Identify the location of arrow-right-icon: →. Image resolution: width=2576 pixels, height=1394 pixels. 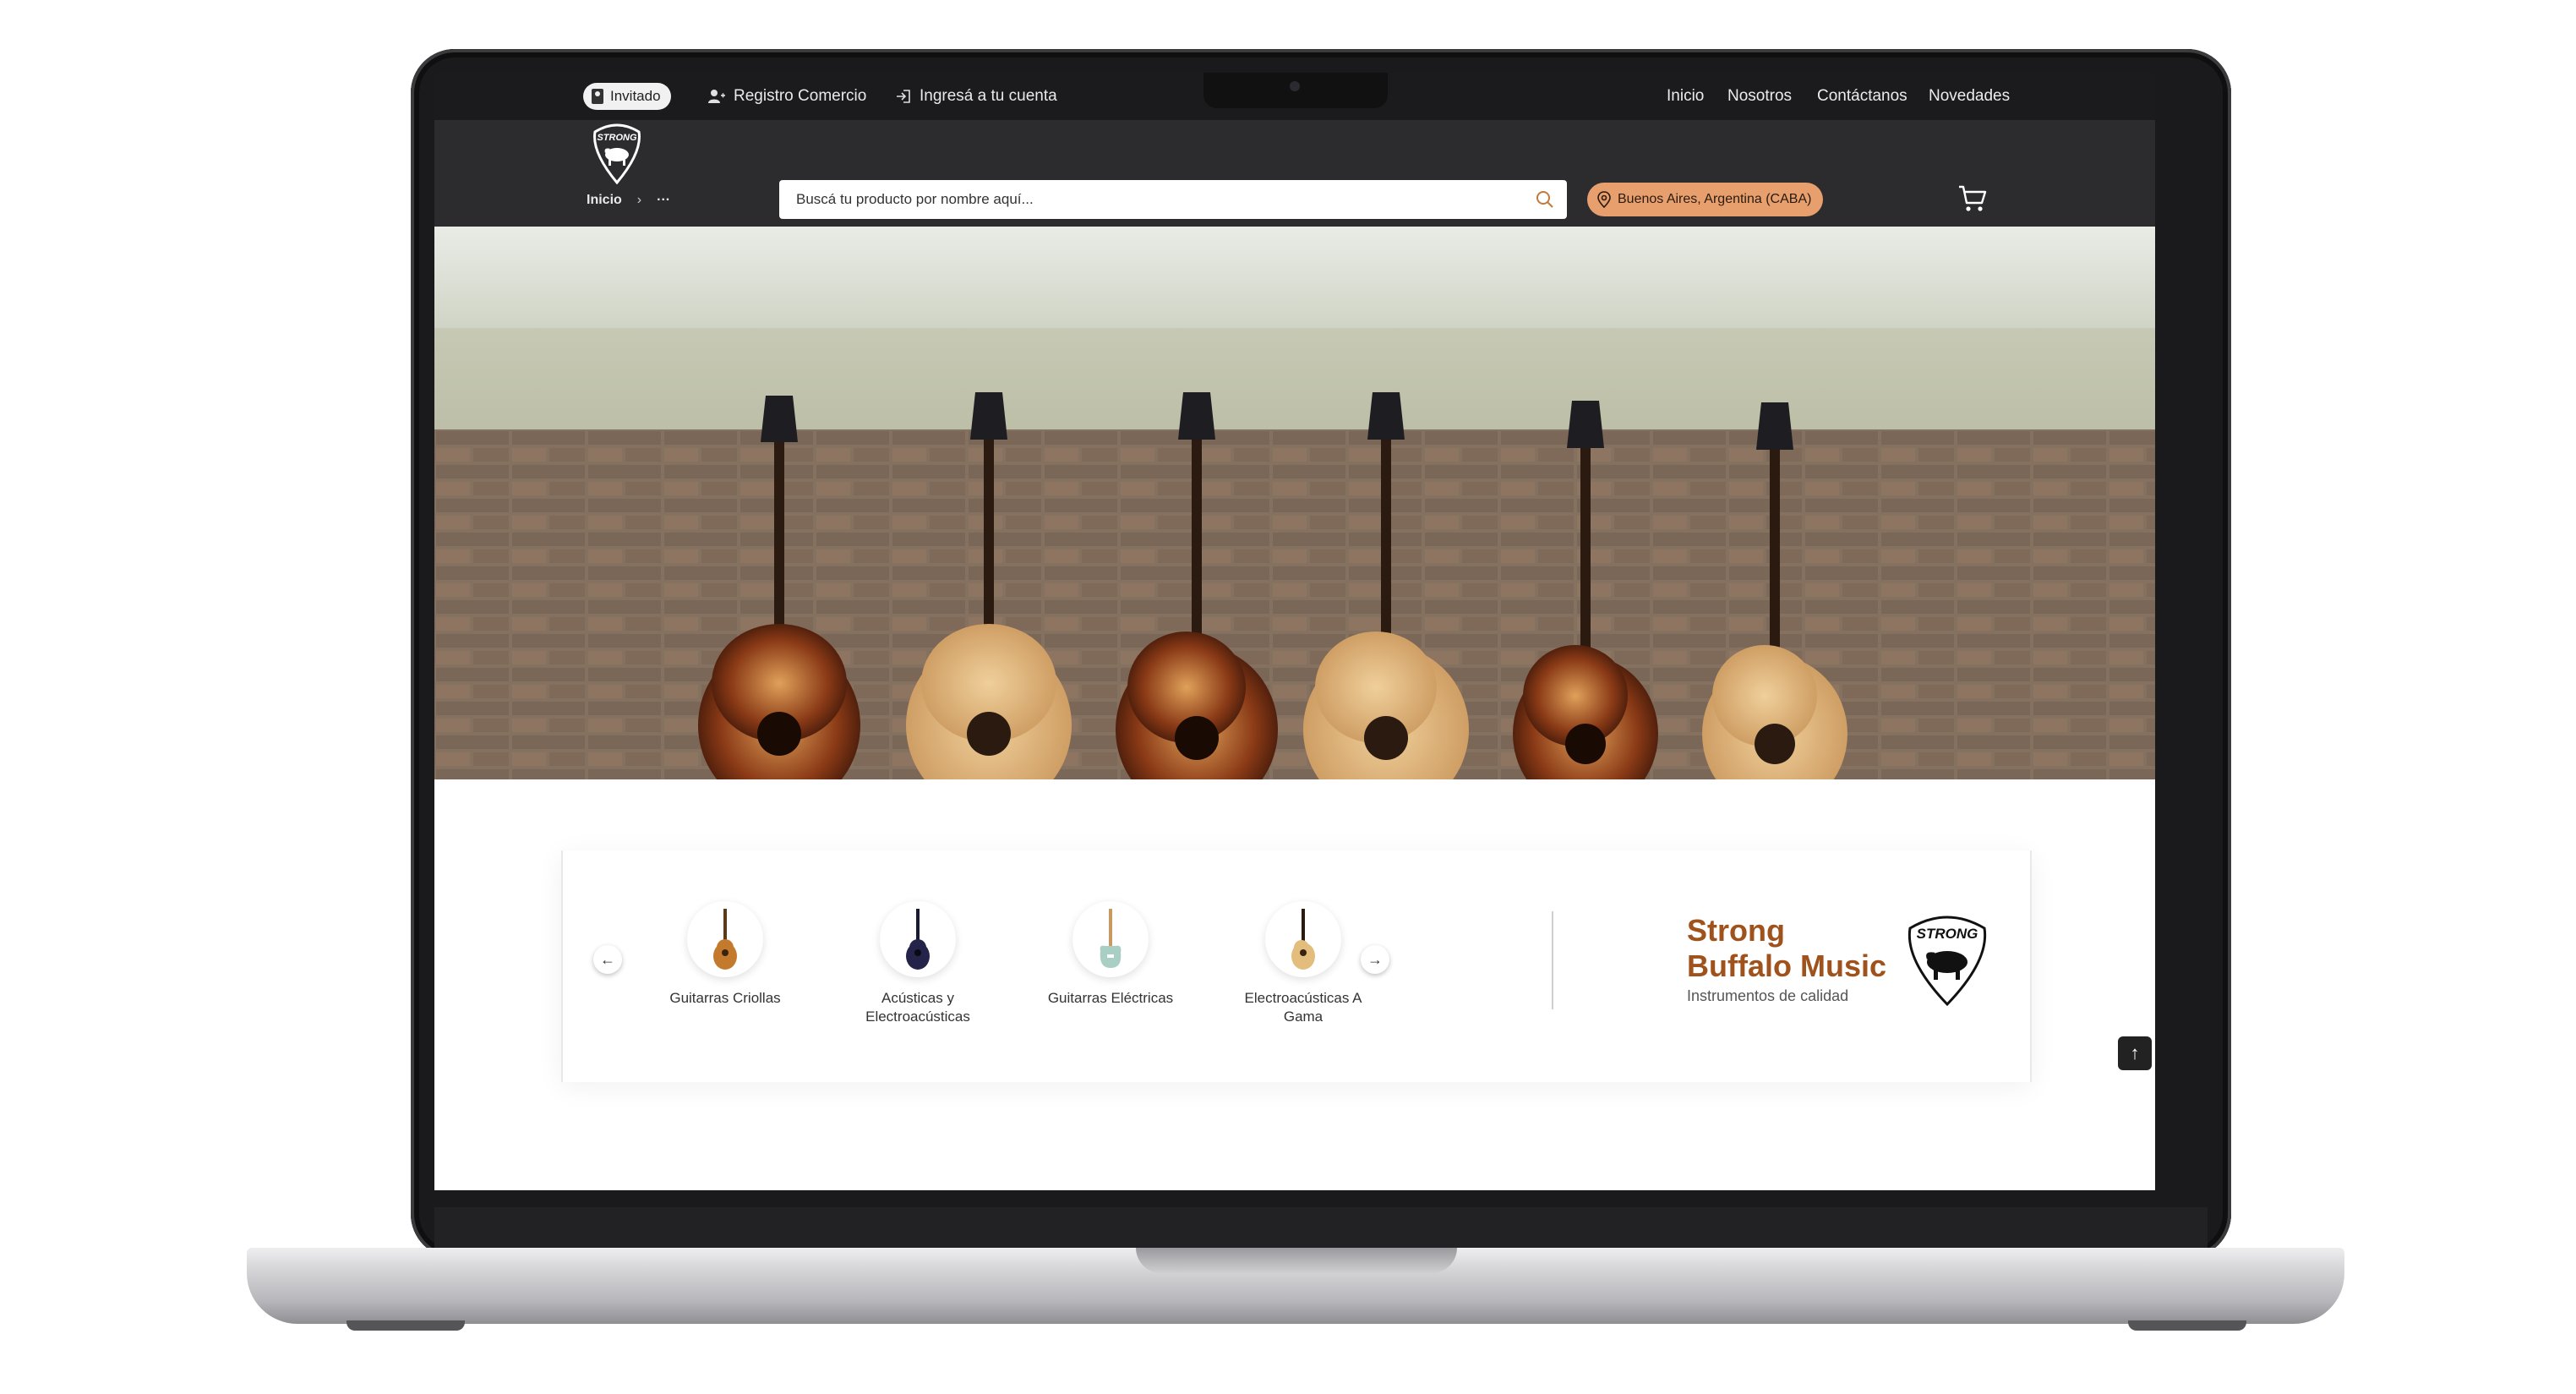
(1375, 959).